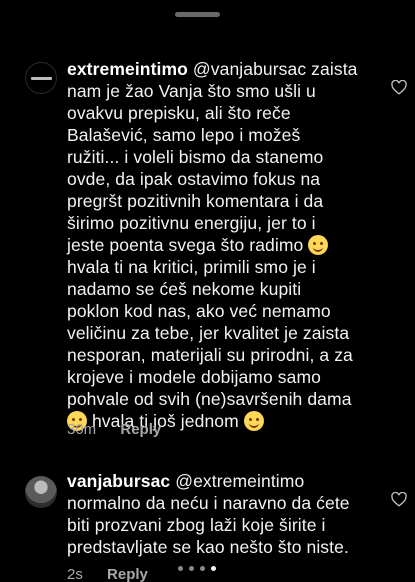 This screenshot has height=582, width=415. I want to click on comment-line: ružiti... i voleli bismo da stanemo, so click(195, 157).